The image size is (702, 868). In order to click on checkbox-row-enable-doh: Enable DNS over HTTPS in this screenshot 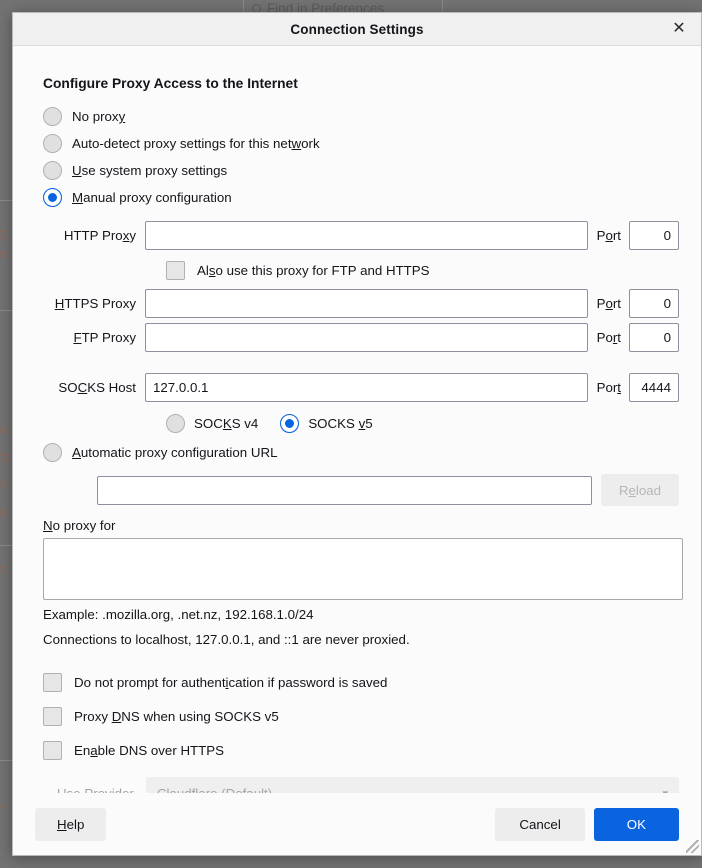, I will do `click(361, 750)`.